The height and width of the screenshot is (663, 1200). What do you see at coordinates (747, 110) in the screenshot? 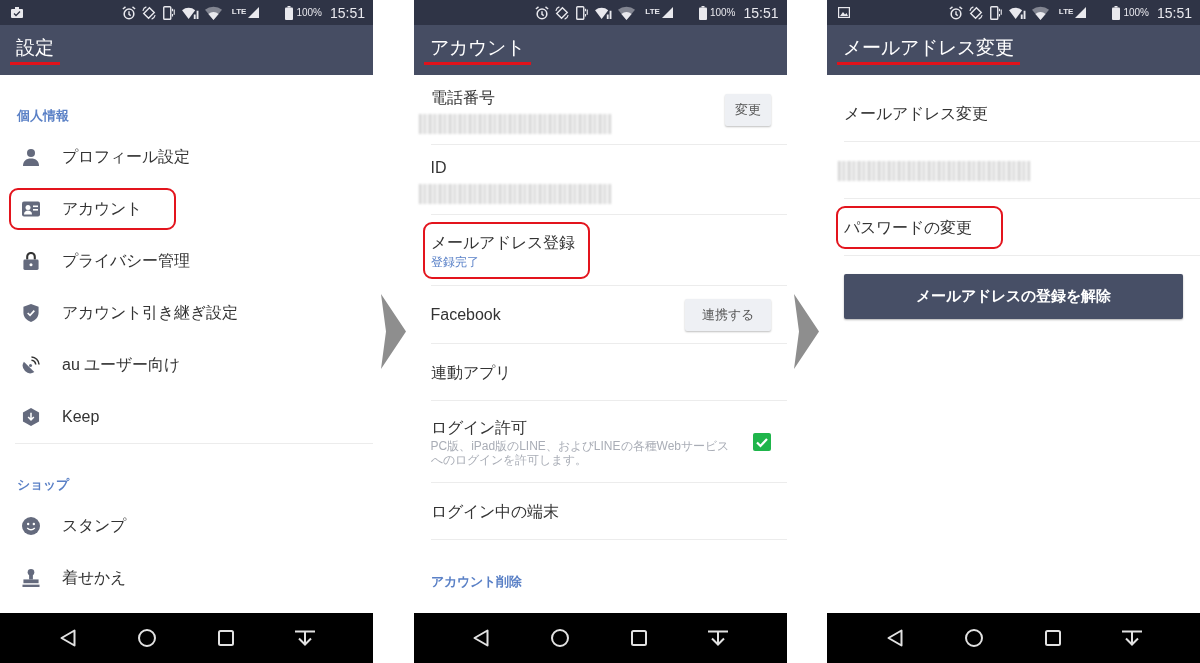
I see `action-button: 変更` at bounding box center [747, 110].